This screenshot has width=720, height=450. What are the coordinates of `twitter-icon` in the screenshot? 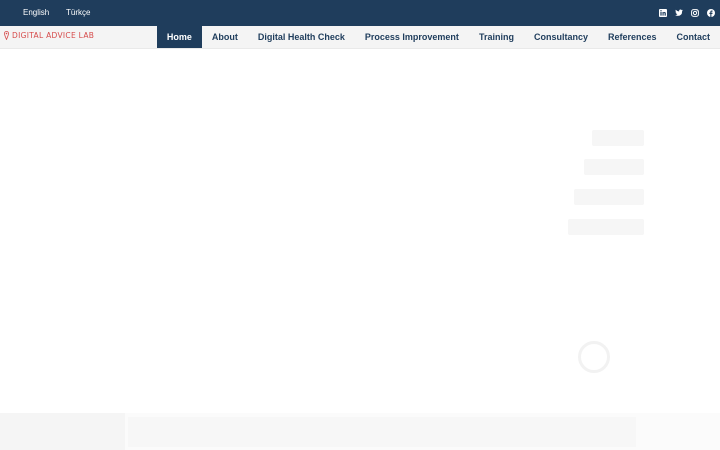 It's located at (679, 13).